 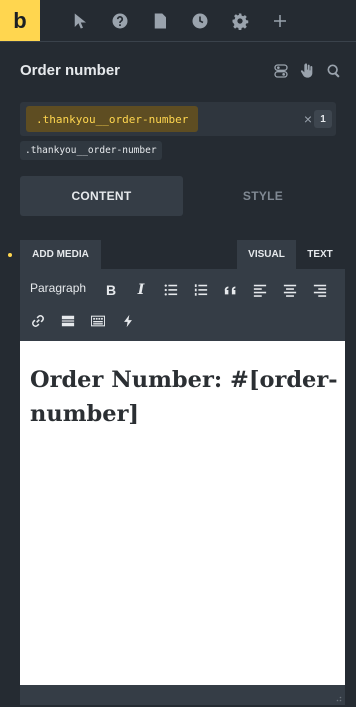 What do you see at coordinates (323, 119) in the screenshot?
I see `class-count-badge: 1` at bounding box center [323, 119].